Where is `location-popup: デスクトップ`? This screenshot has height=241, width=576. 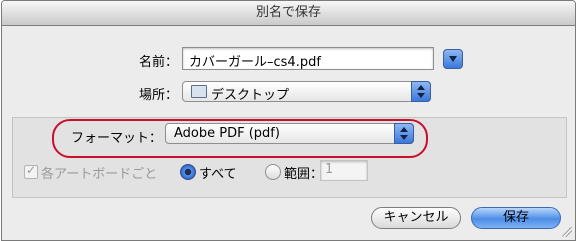
location-popup: デスクトップ is located at coordinates (306, 92).